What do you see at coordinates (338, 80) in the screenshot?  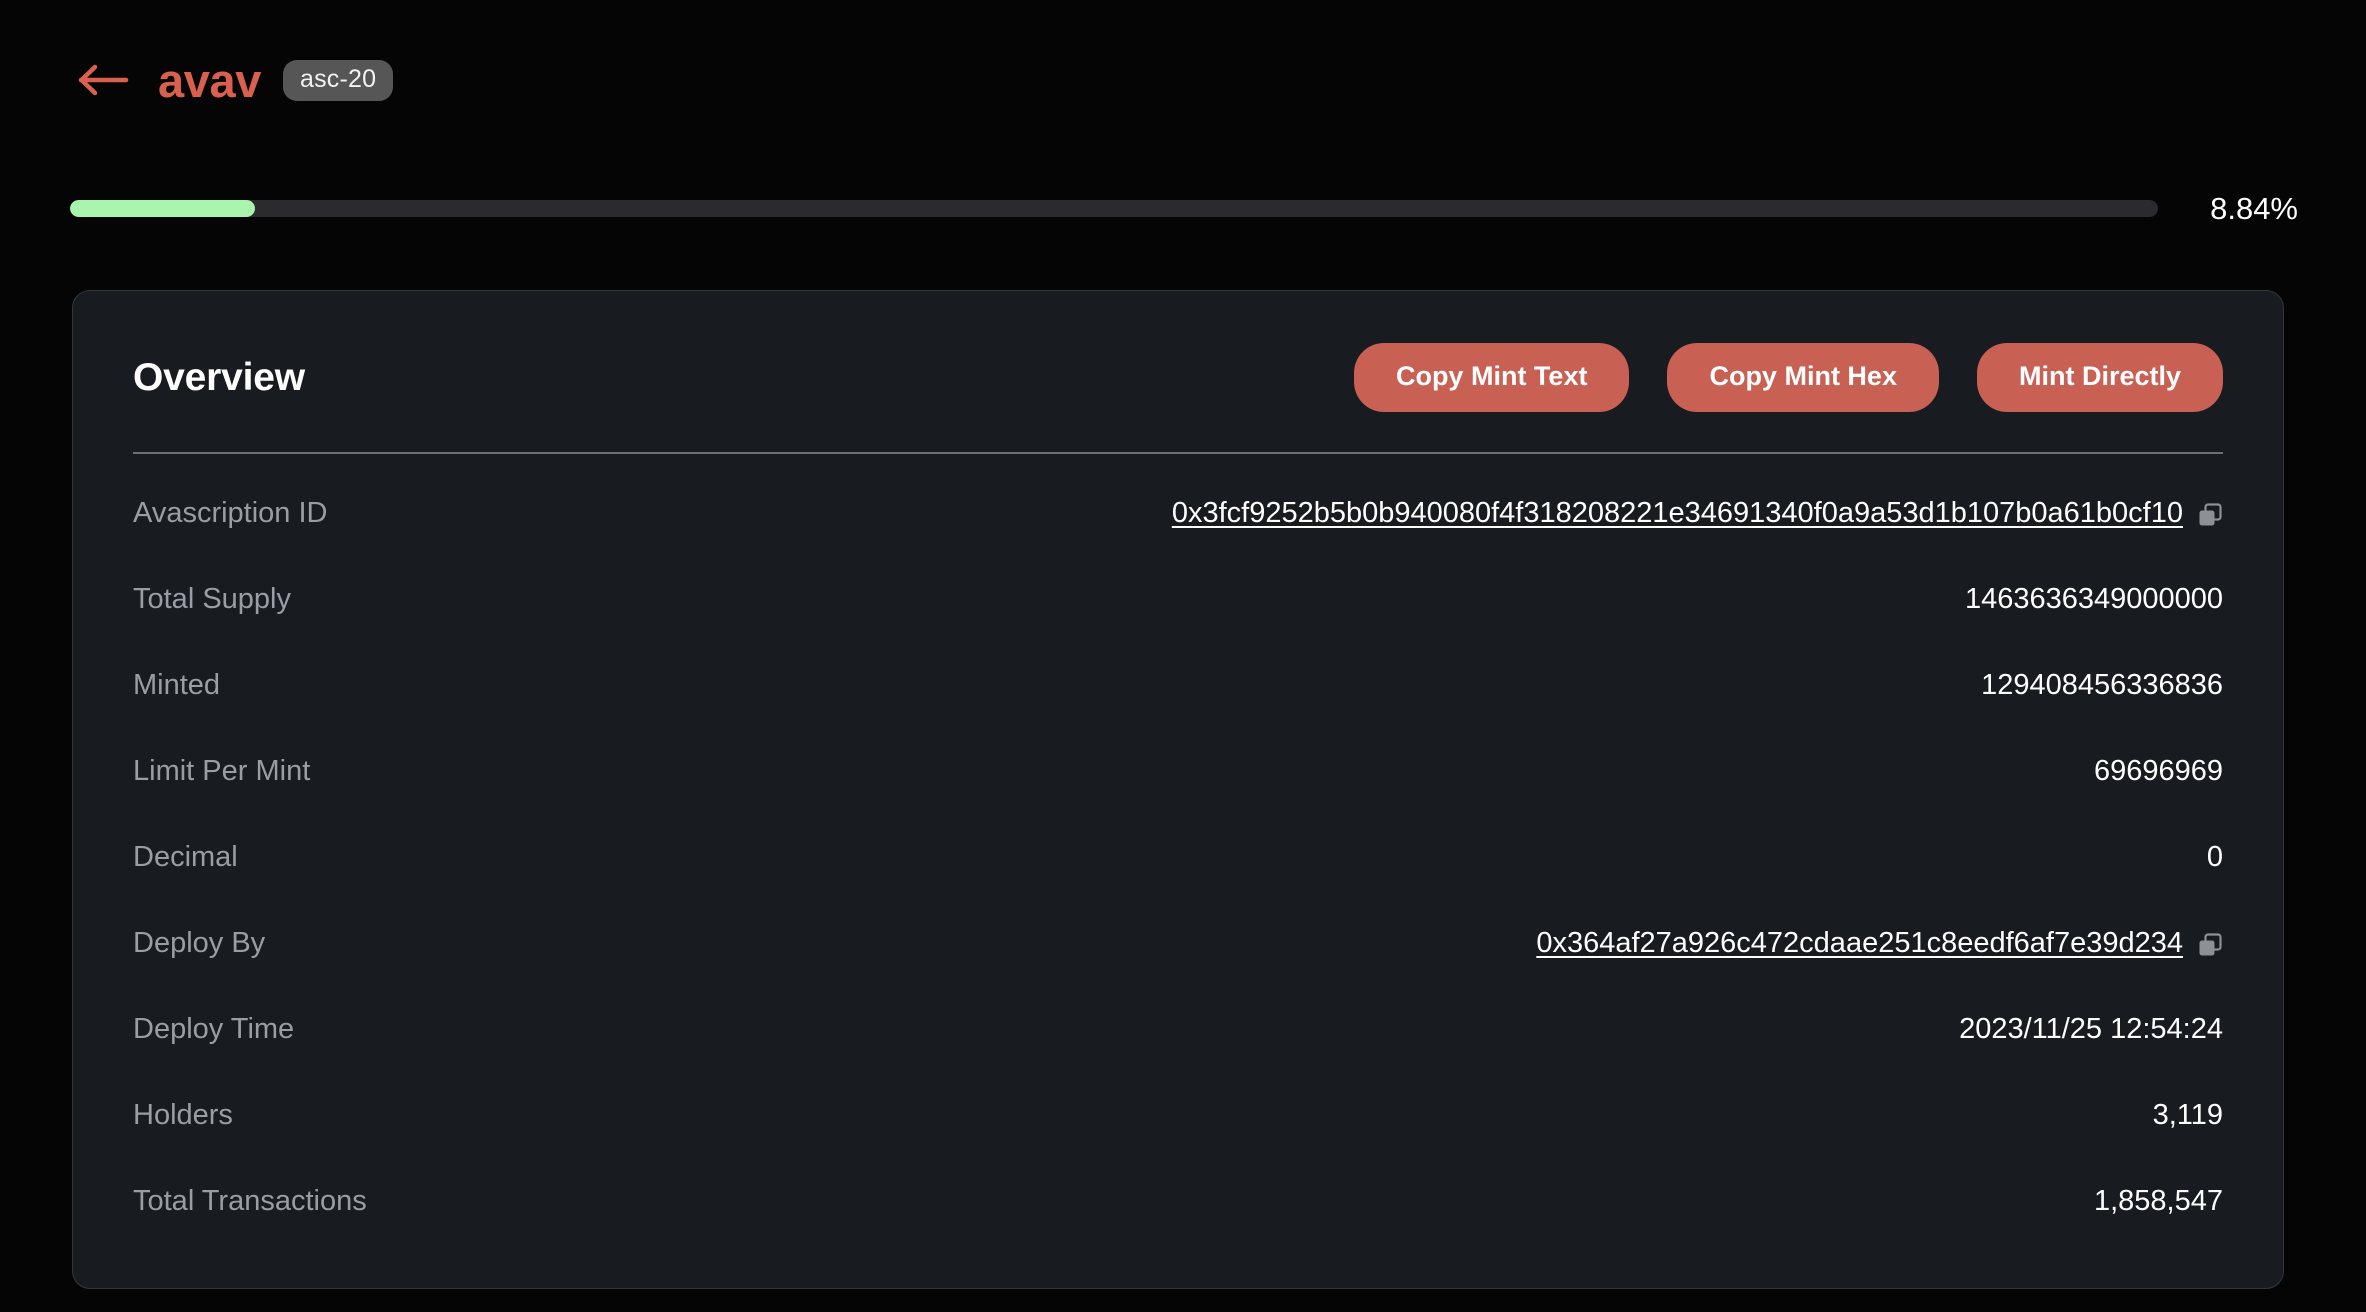 I see `standard-badge: asc-20` at bounding box center [338, 80].